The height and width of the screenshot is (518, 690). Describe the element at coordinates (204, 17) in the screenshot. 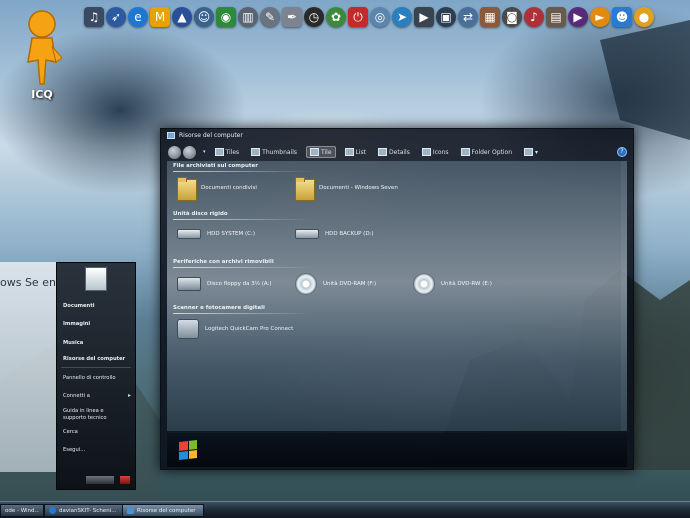

I see `user-icon: ☺` at that location.